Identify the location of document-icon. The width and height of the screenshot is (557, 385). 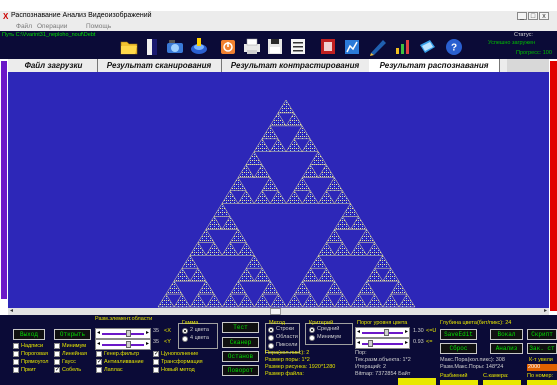
(152, 46).